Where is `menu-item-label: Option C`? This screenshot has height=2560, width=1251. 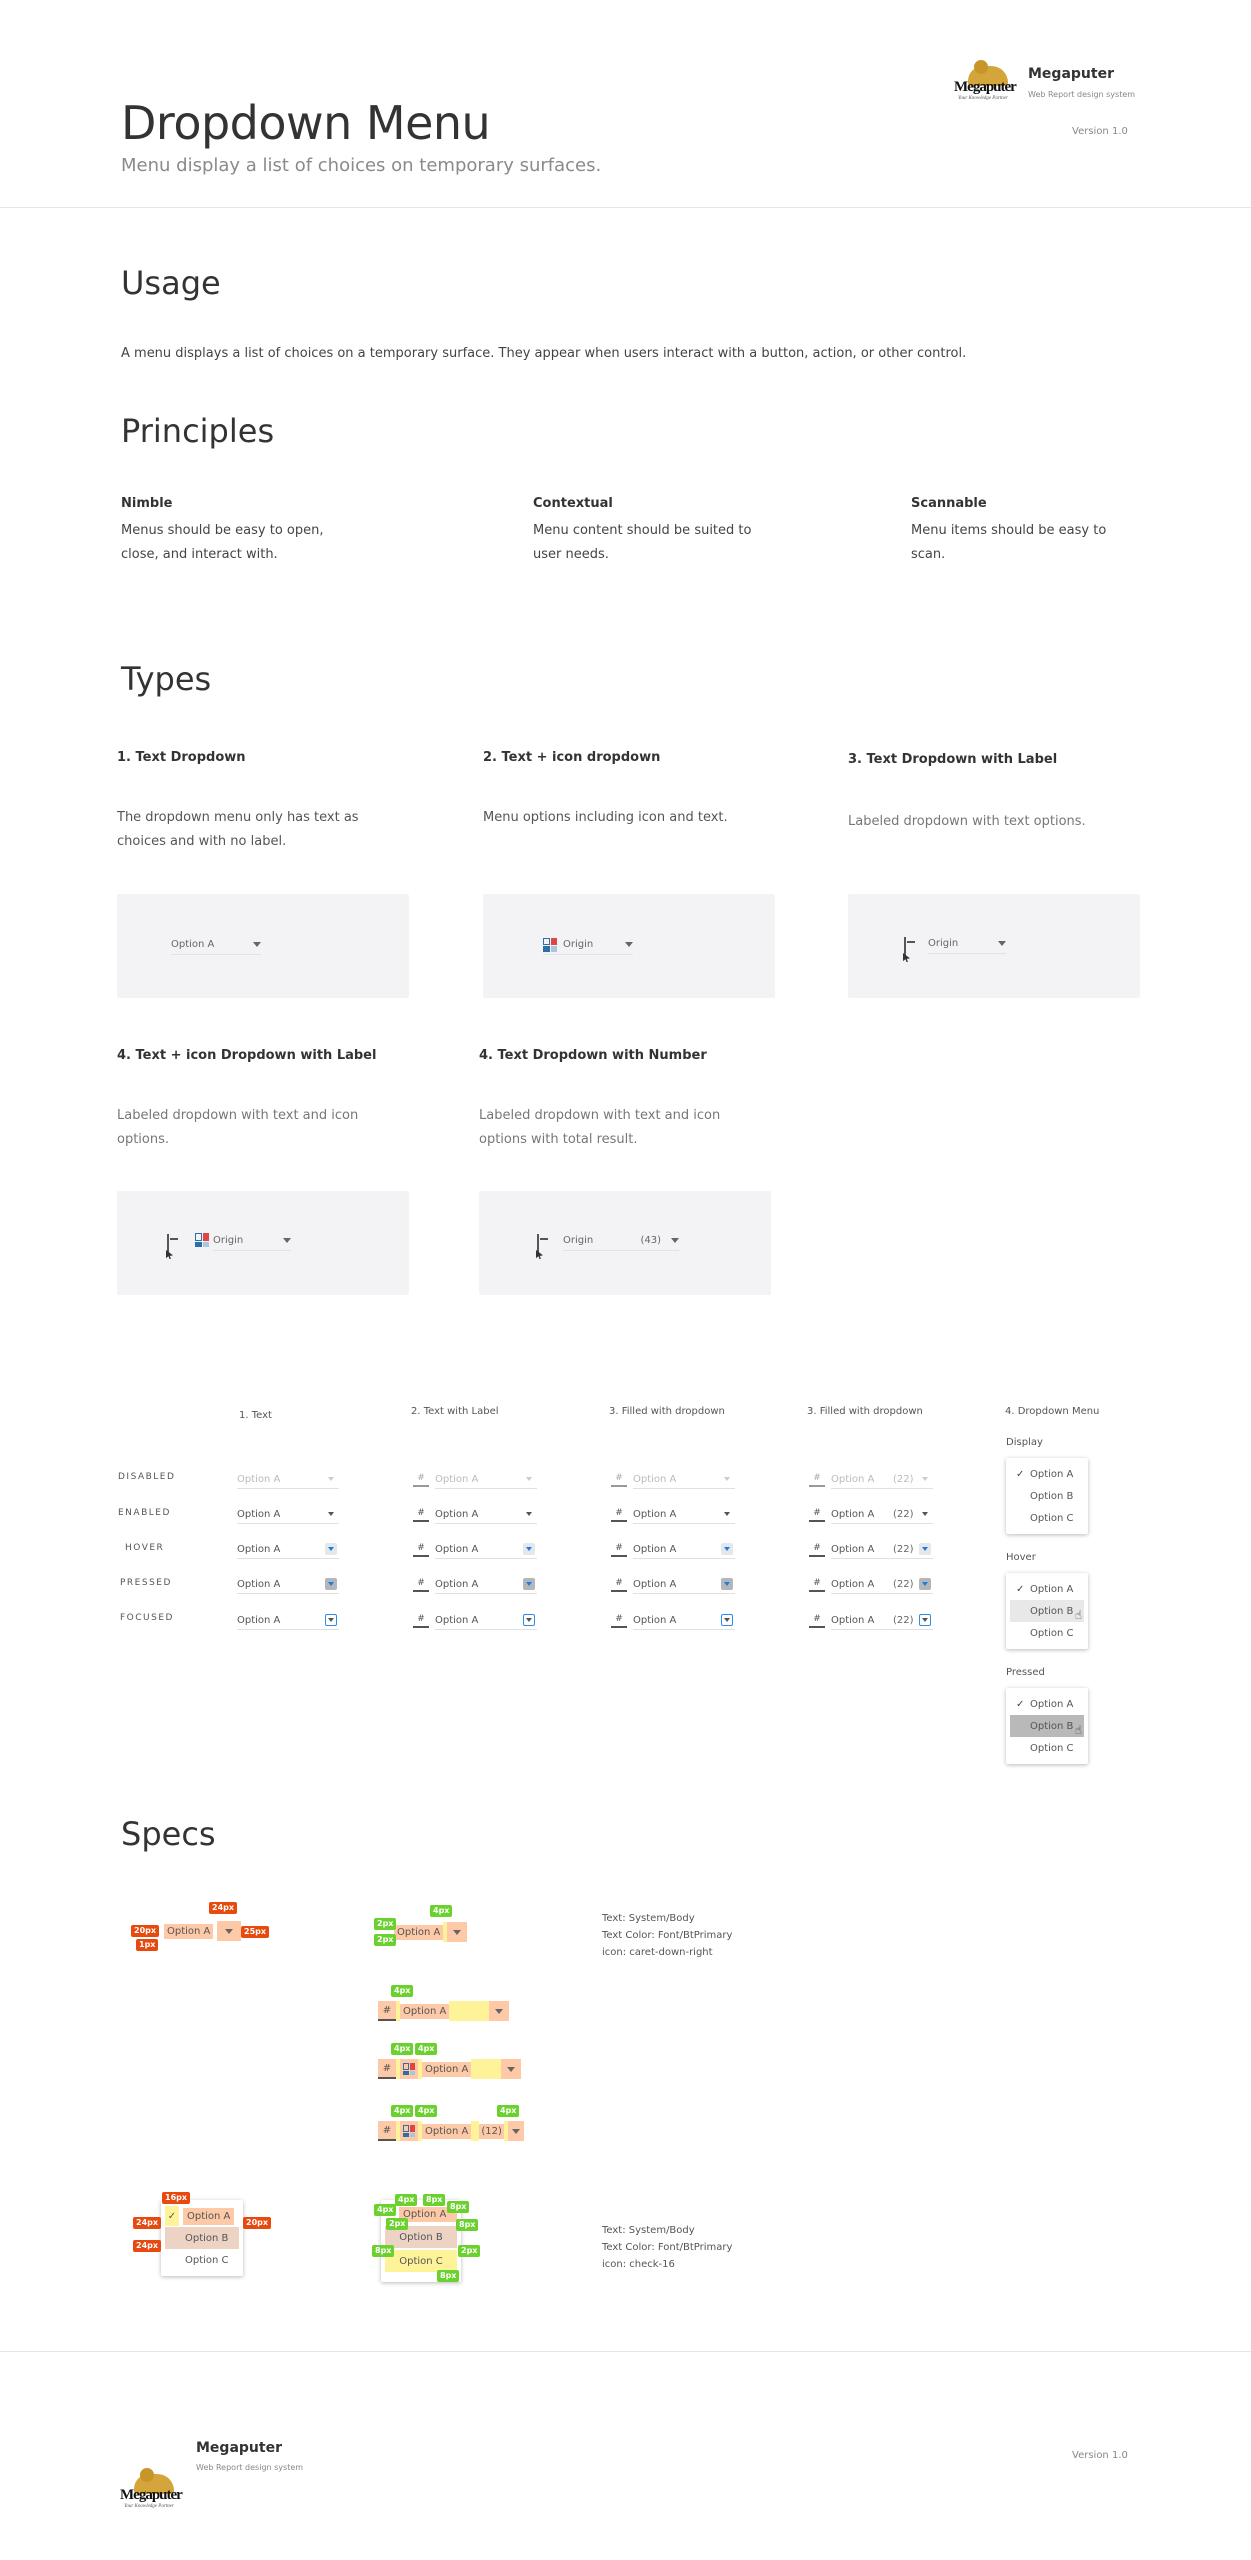 menu-item-label: Option C is located at coordinates (1052, 1633).